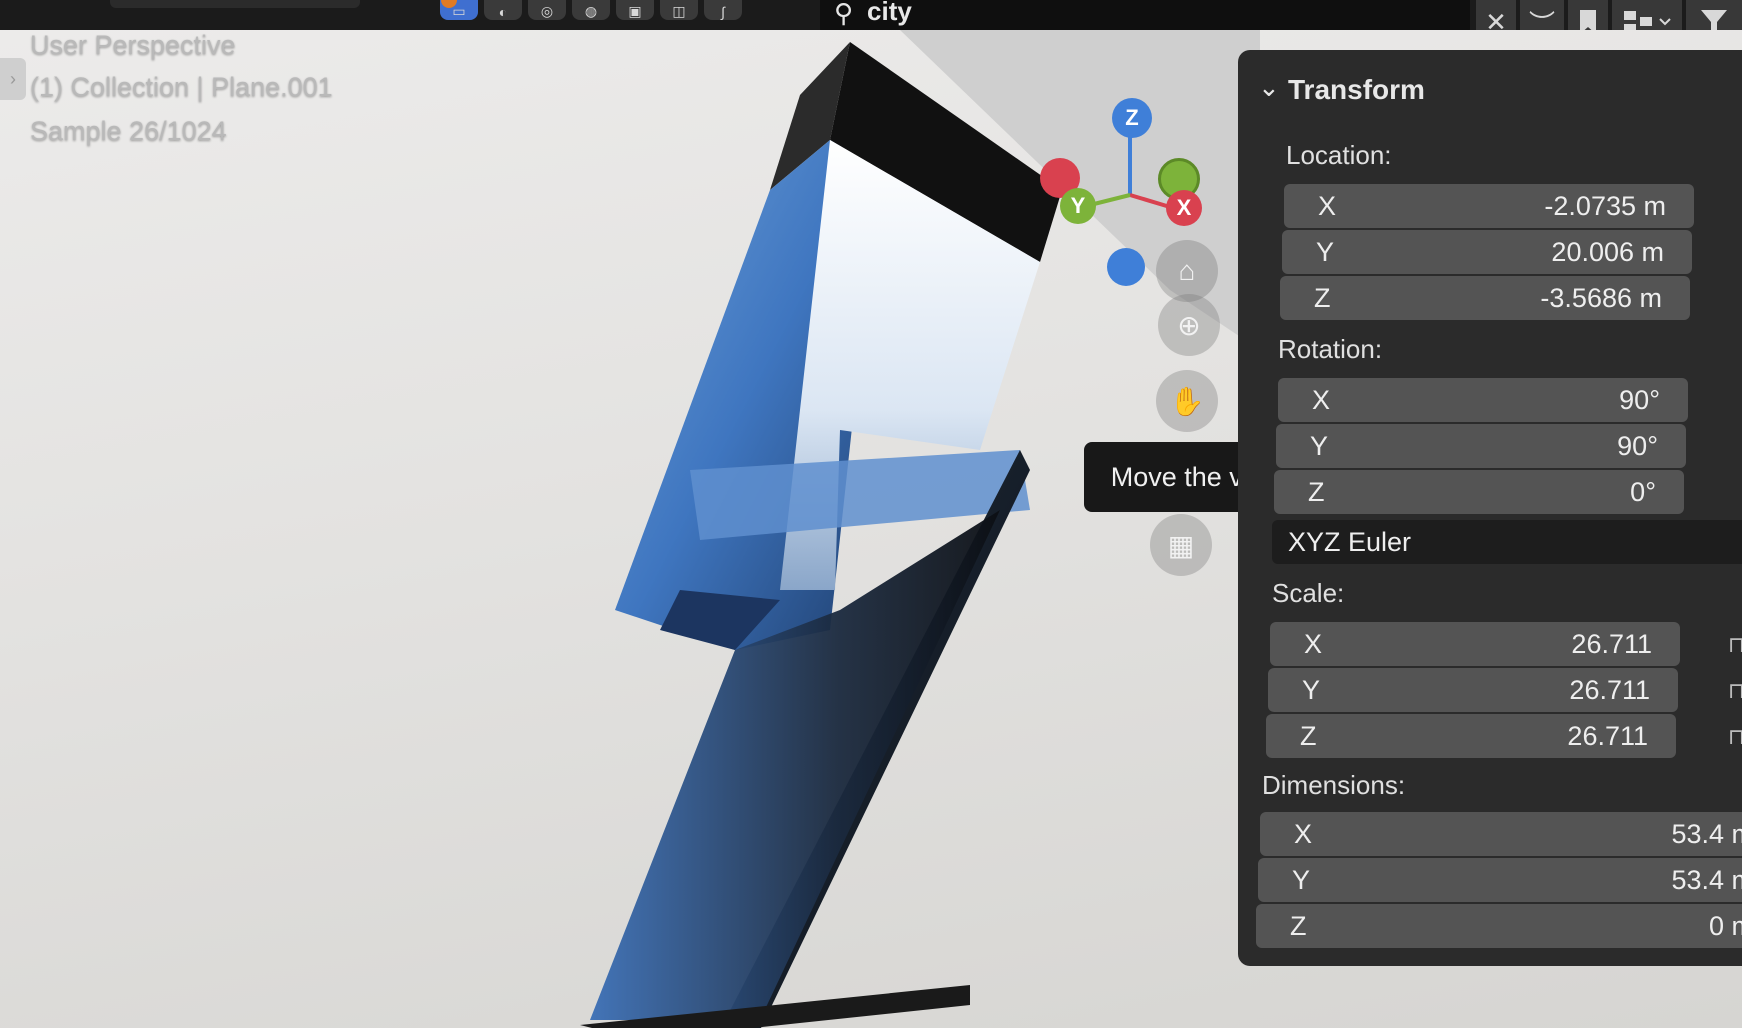 This screenshot has height=1028, width=1742. I want to click on sphere-icon: ◐, so click(503, 10).